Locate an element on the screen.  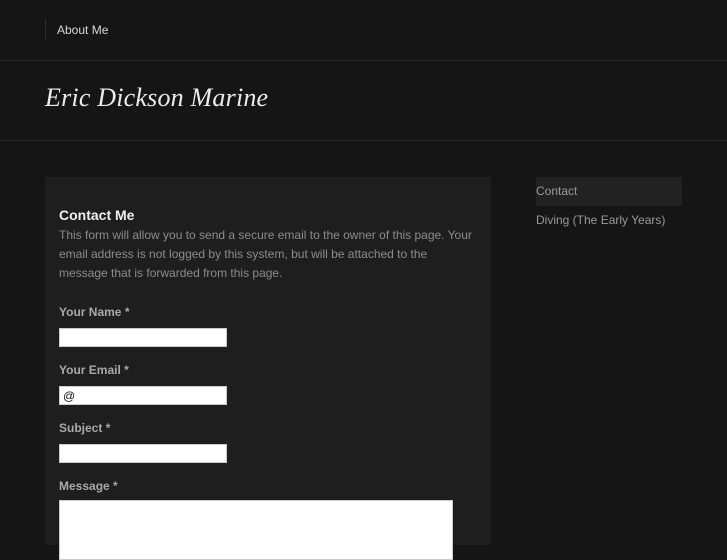
nav-divider is located at coordinates (45, 30).